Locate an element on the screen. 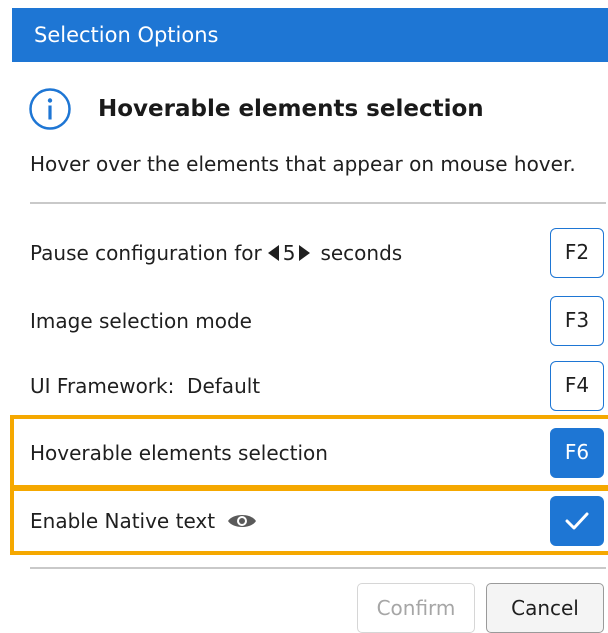  cancel-button: Cancel is located at coordinates (545, 608).